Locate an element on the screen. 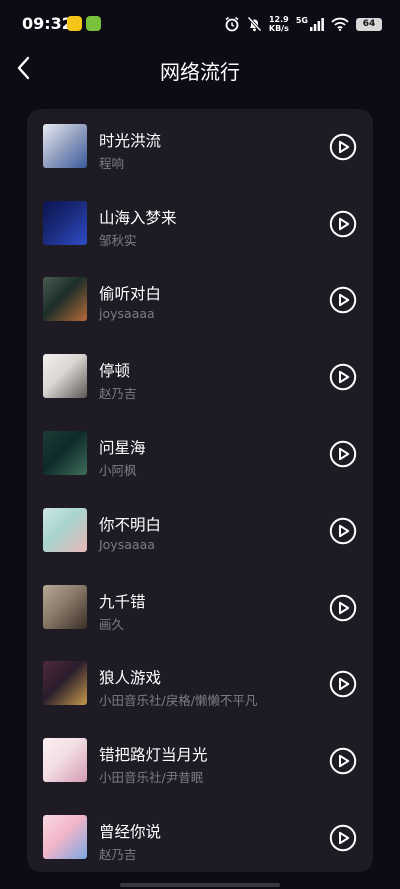  song-title: 曾经你说 is located at coordinates (130, 832).